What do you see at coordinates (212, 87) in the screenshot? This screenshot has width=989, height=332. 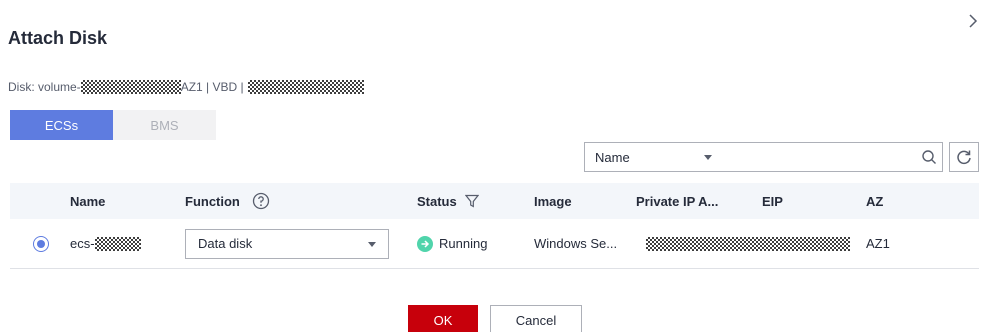 I see `disk-info-middle: AZ1 | VBD |` at bounding box center [212, 87].